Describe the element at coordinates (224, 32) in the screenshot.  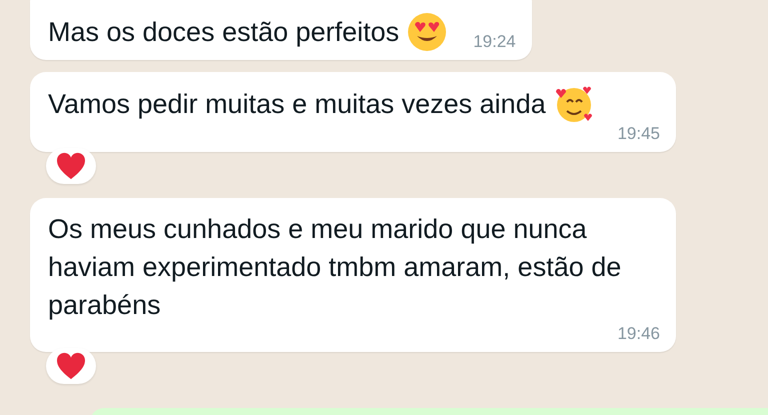
I see `message-text: Mas os doces estão perfeitos` at that location.